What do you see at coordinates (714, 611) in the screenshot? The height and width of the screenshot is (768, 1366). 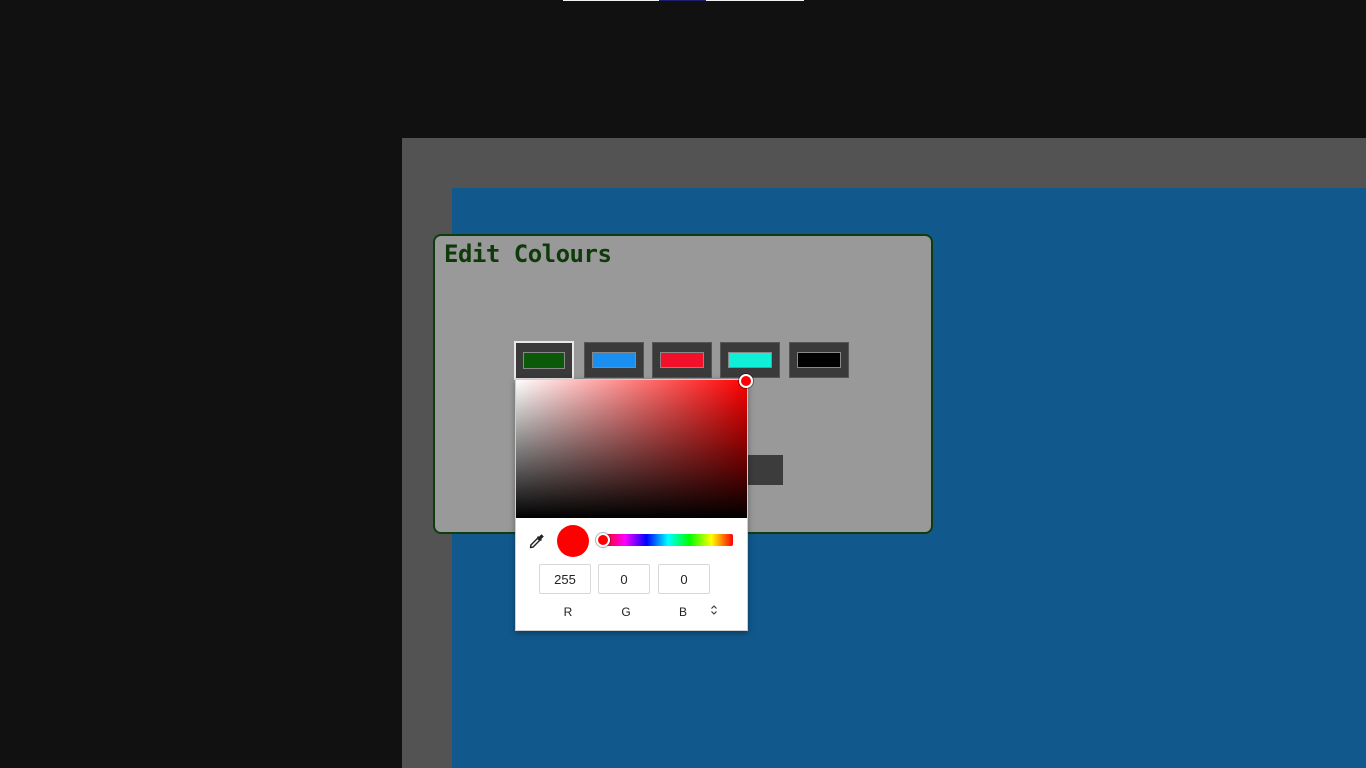 I see `updown-chevron-icon` at bounding box center [714, 611].